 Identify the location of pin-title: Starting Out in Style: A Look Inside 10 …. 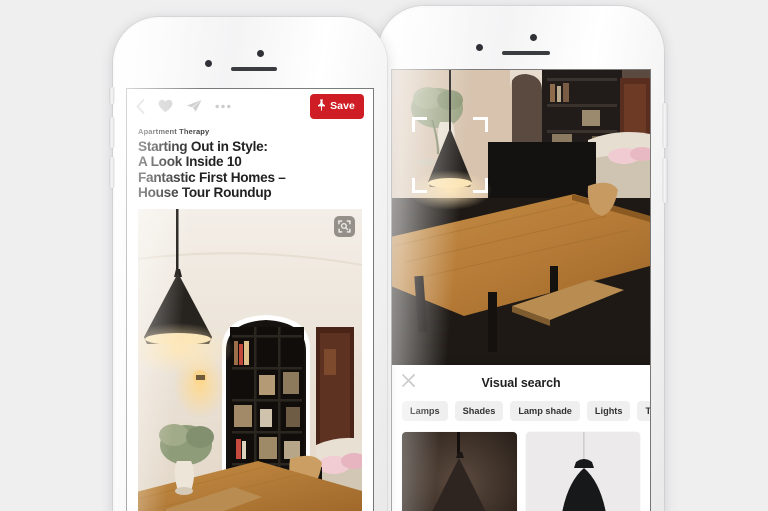
(250, 170).